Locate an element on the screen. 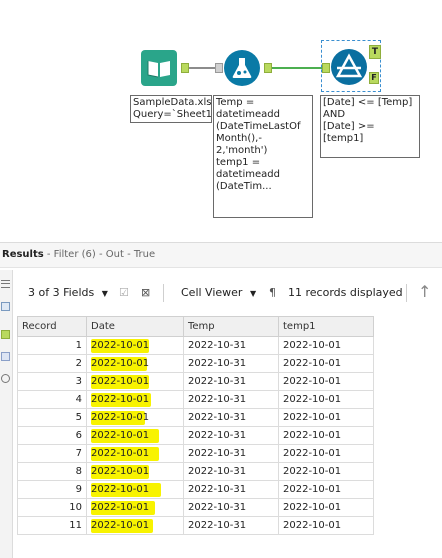  table-row: 5 2022-10-01 2022-10-31 2022-10-01 is located at coordinates (195, 417).